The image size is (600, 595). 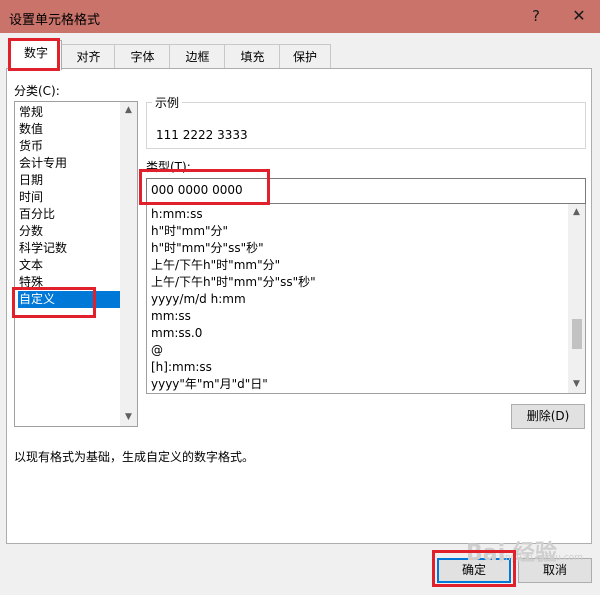 I want to click on tab-bar: 数字 对齐 字体 边框 填充 保护, so click(x=300, y=55).